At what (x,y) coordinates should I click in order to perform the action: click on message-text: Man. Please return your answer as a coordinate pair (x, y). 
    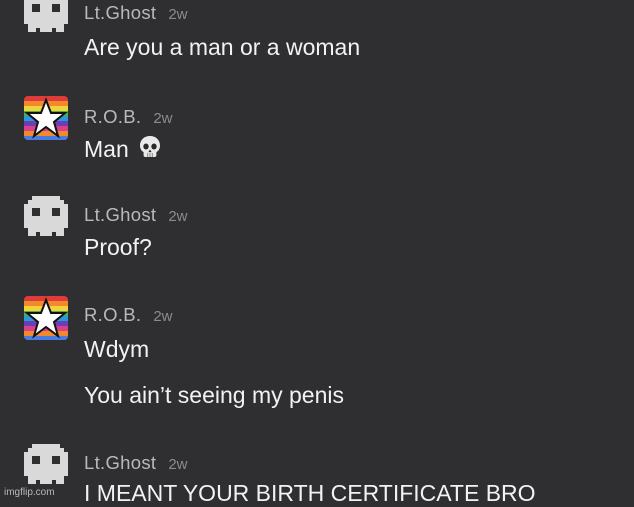
    Looking at the image, I should click on (123, 150).